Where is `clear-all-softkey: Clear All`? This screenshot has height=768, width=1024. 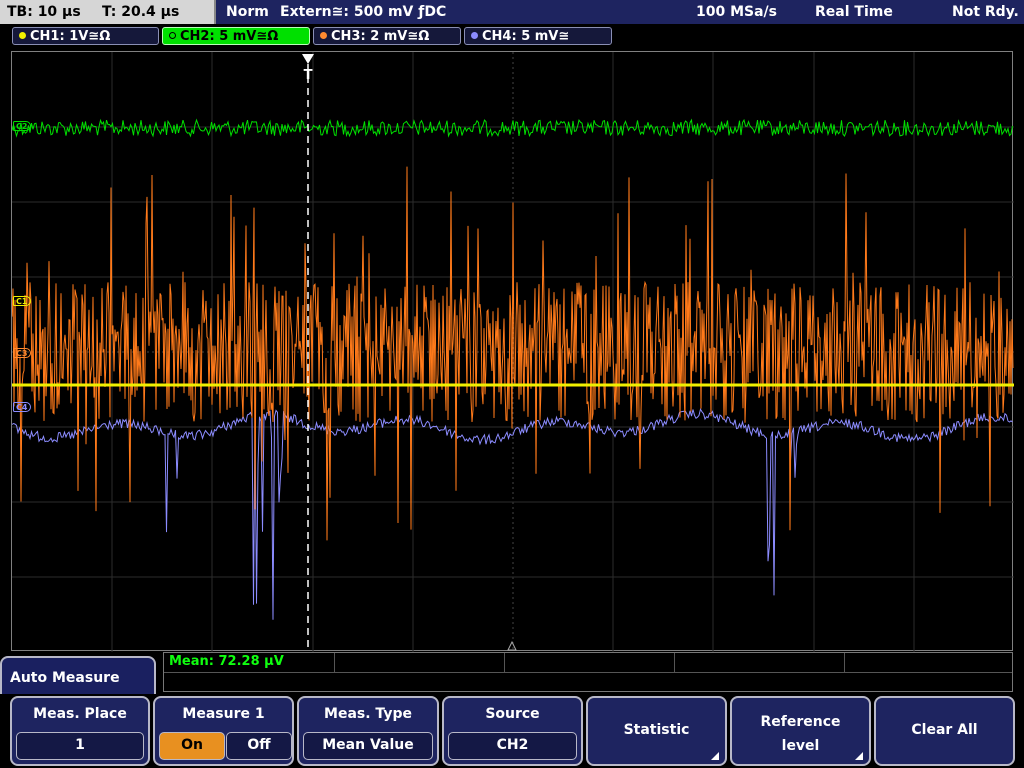
clear-all-softkey: Clear All is located at coordinates (944, 731).